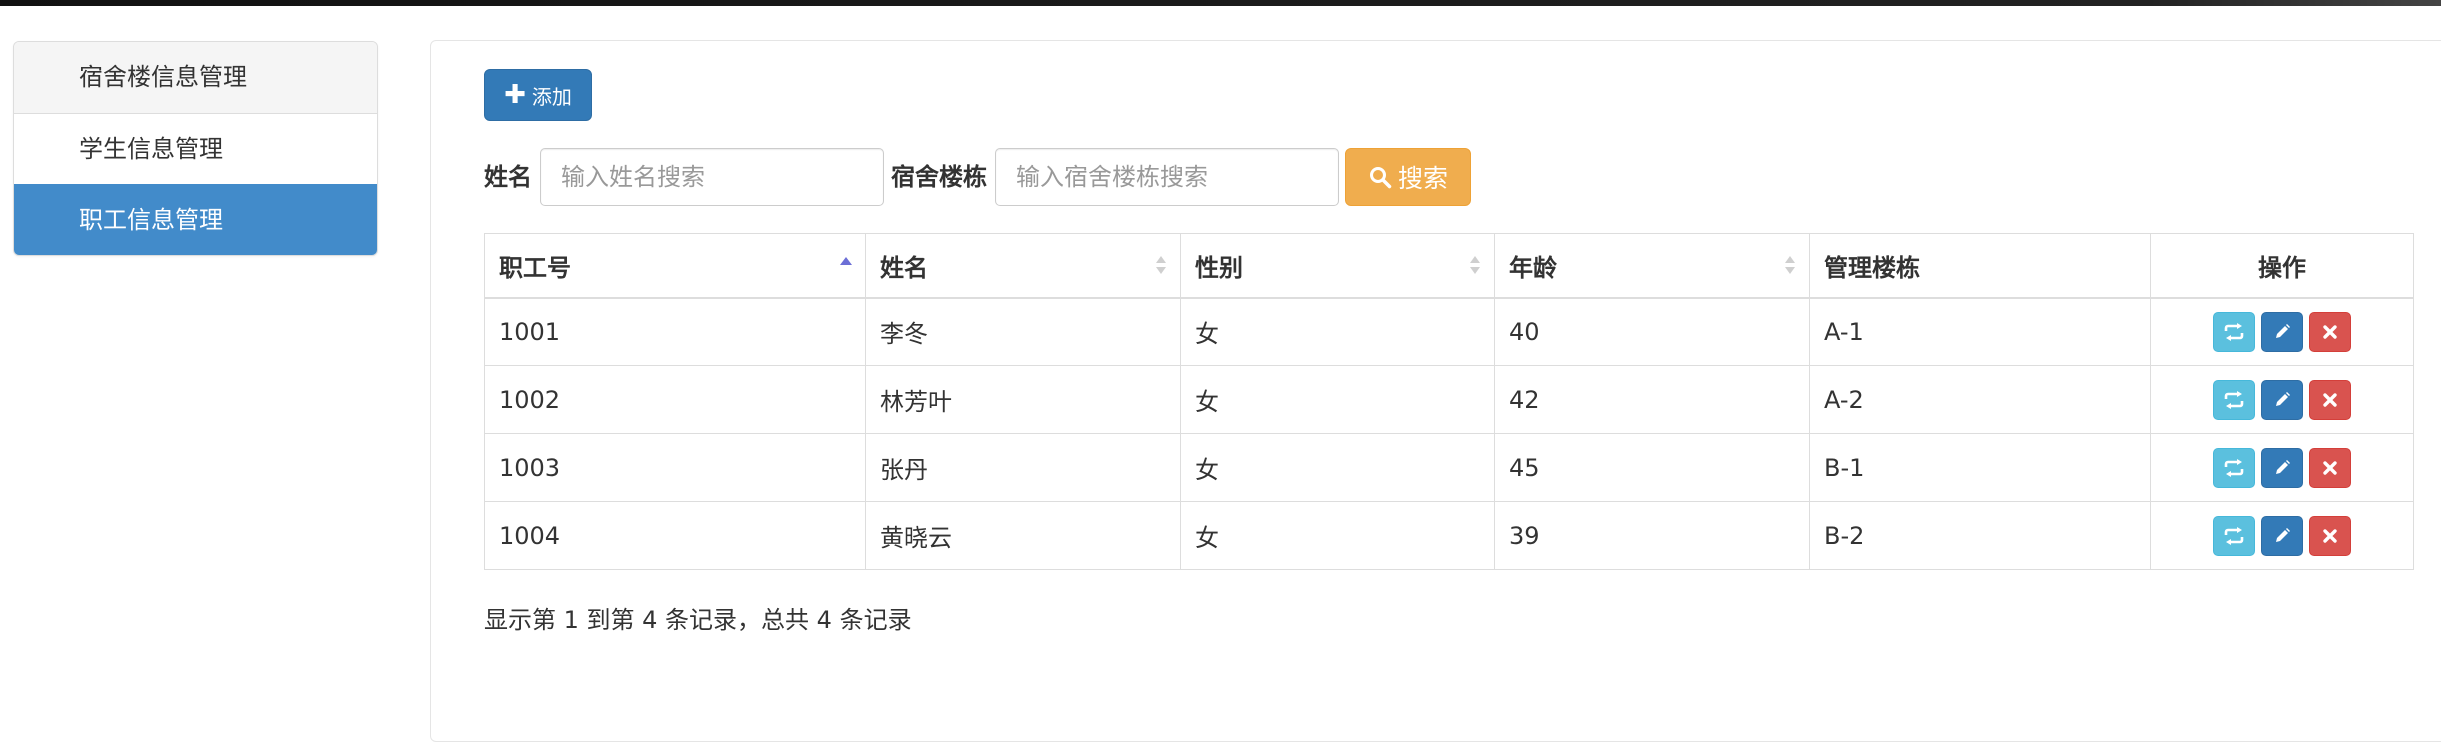  What do you see at coordinates (1980, 266) in the screenshot?
I see `column-header-building: 管理楼栋` at bounding box center [1980, 266].